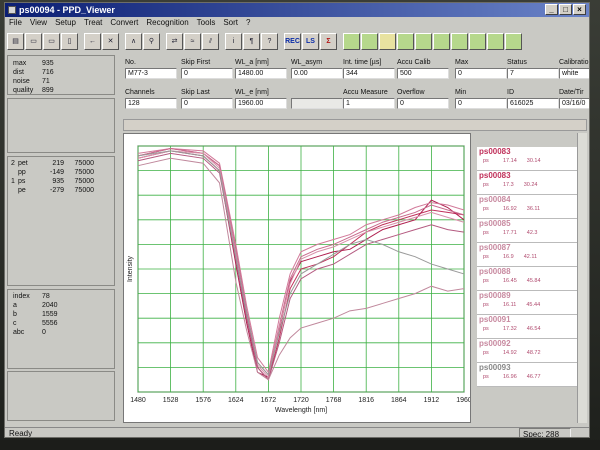 The height and width of the screenshot is (450, 600). I want to click on stats-box: max 935 dist 716 noise 71 quality 899, so click(61, 75).